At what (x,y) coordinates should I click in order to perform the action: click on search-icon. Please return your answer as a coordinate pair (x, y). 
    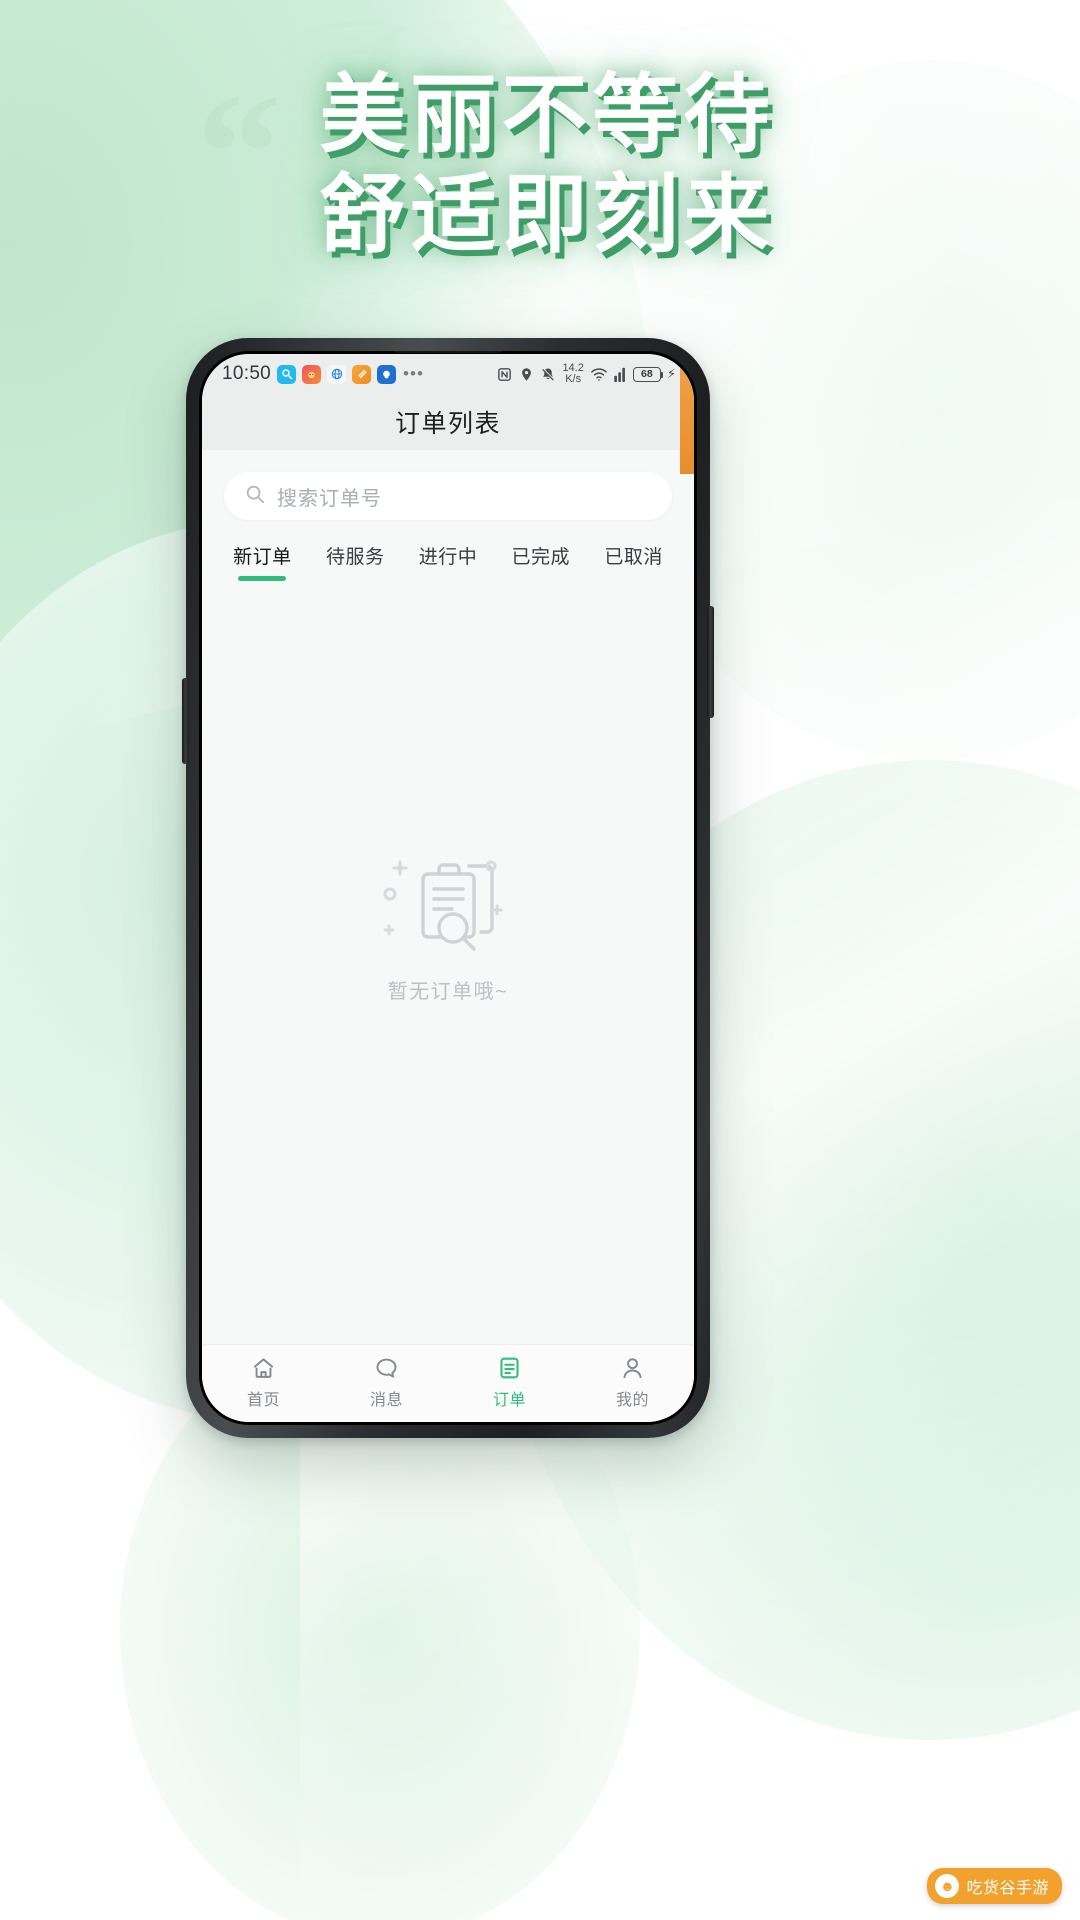
    Looking at the image, I should click on (255, 496).